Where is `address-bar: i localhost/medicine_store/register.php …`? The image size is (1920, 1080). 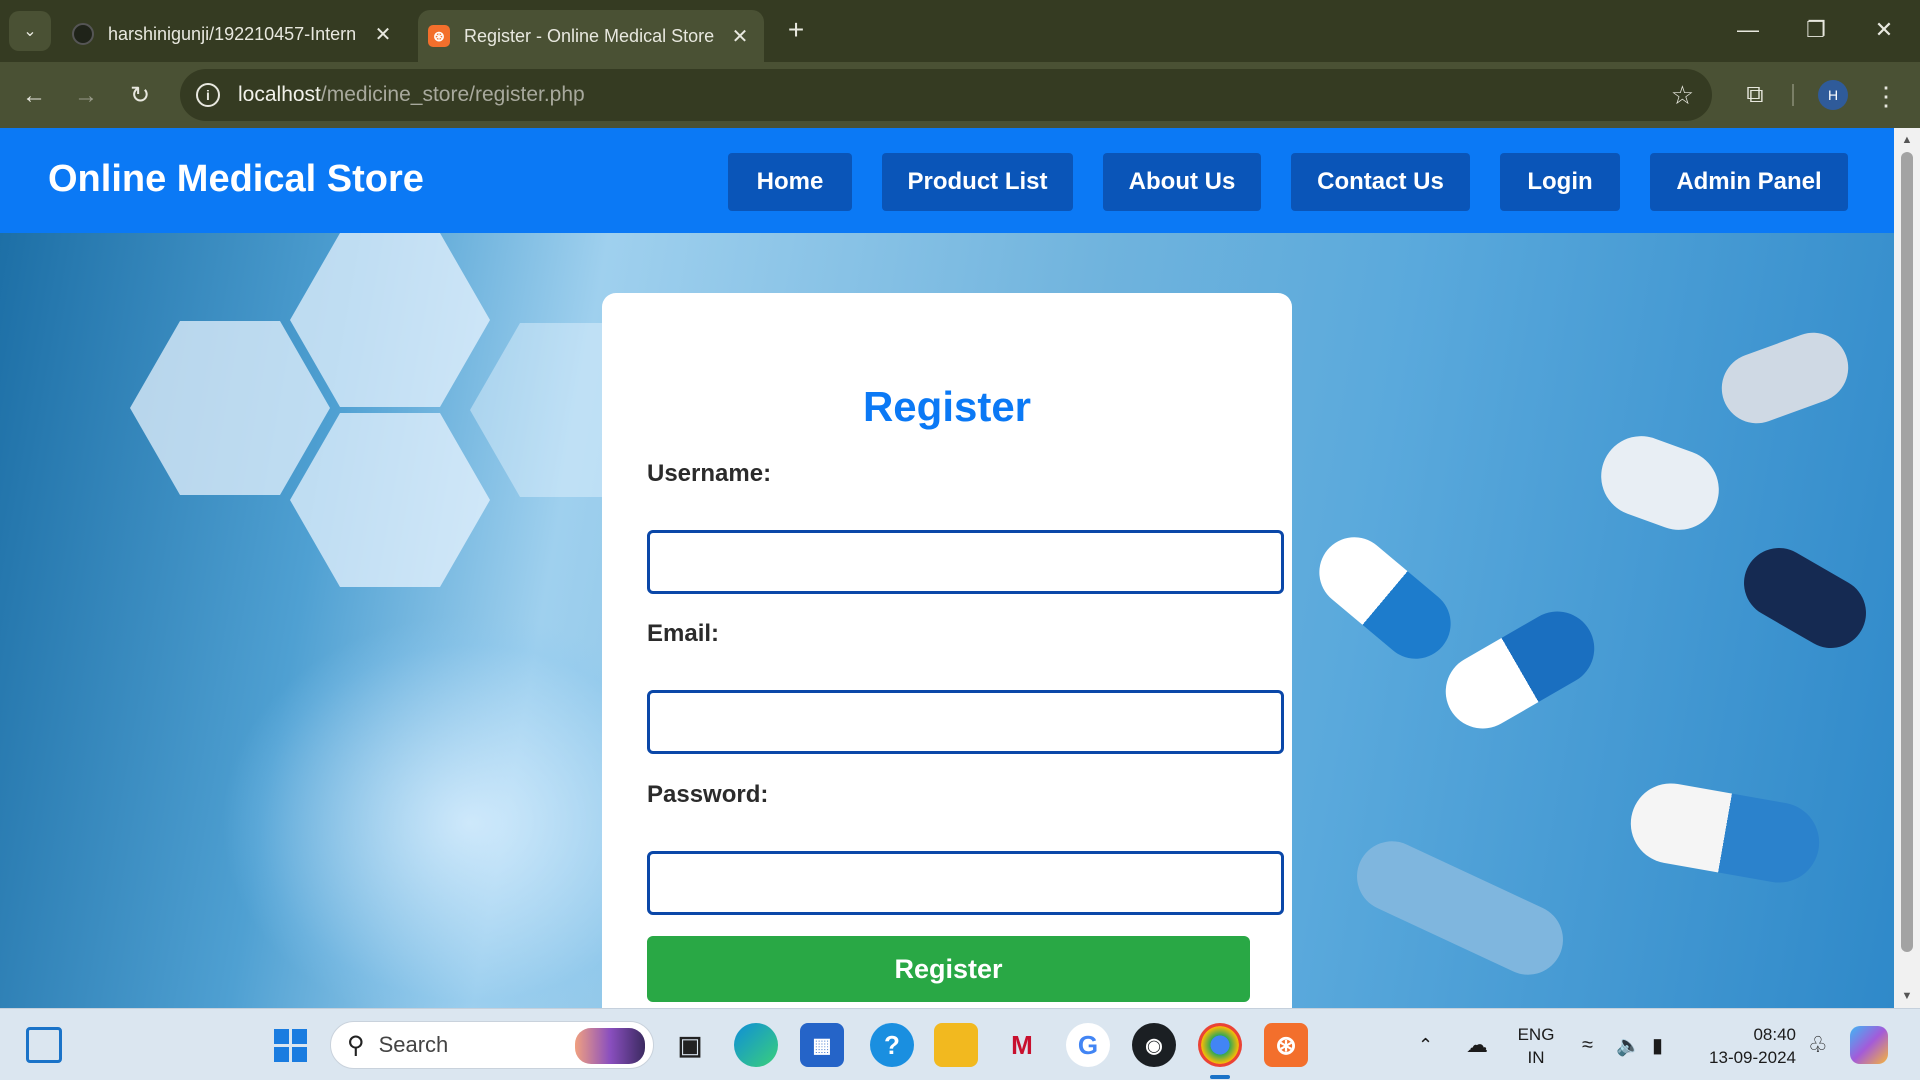
address-bar: i localhost/medicine_store/register.php … is located at coordinates (946, 95).